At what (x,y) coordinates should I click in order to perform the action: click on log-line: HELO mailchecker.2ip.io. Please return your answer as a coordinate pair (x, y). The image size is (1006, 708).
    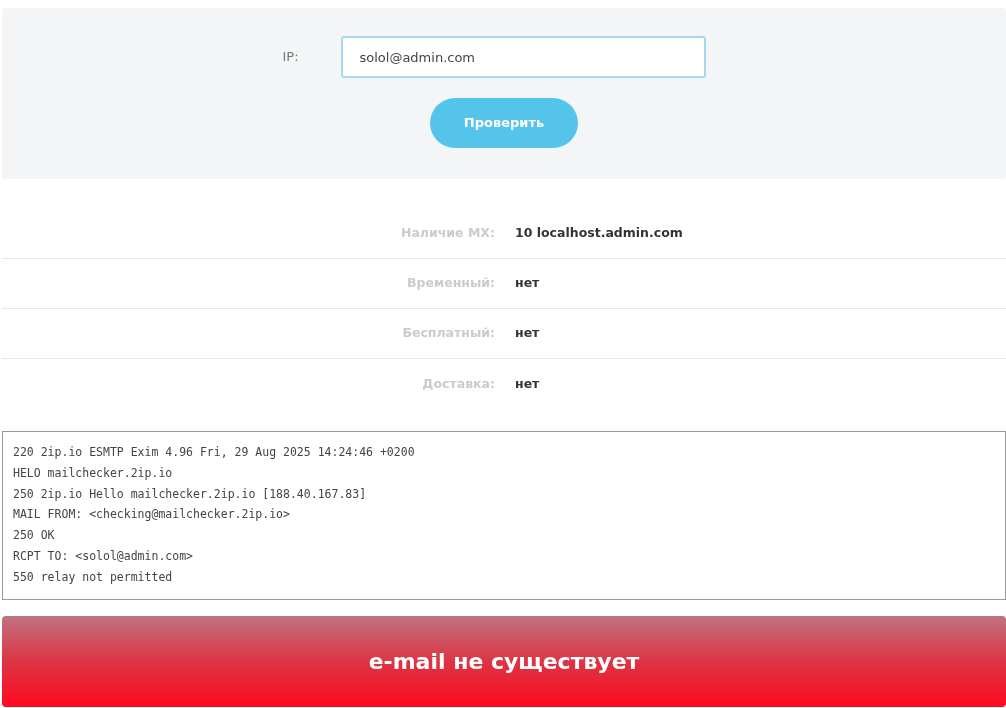
    Looking at the image, I should click on (93, 473).